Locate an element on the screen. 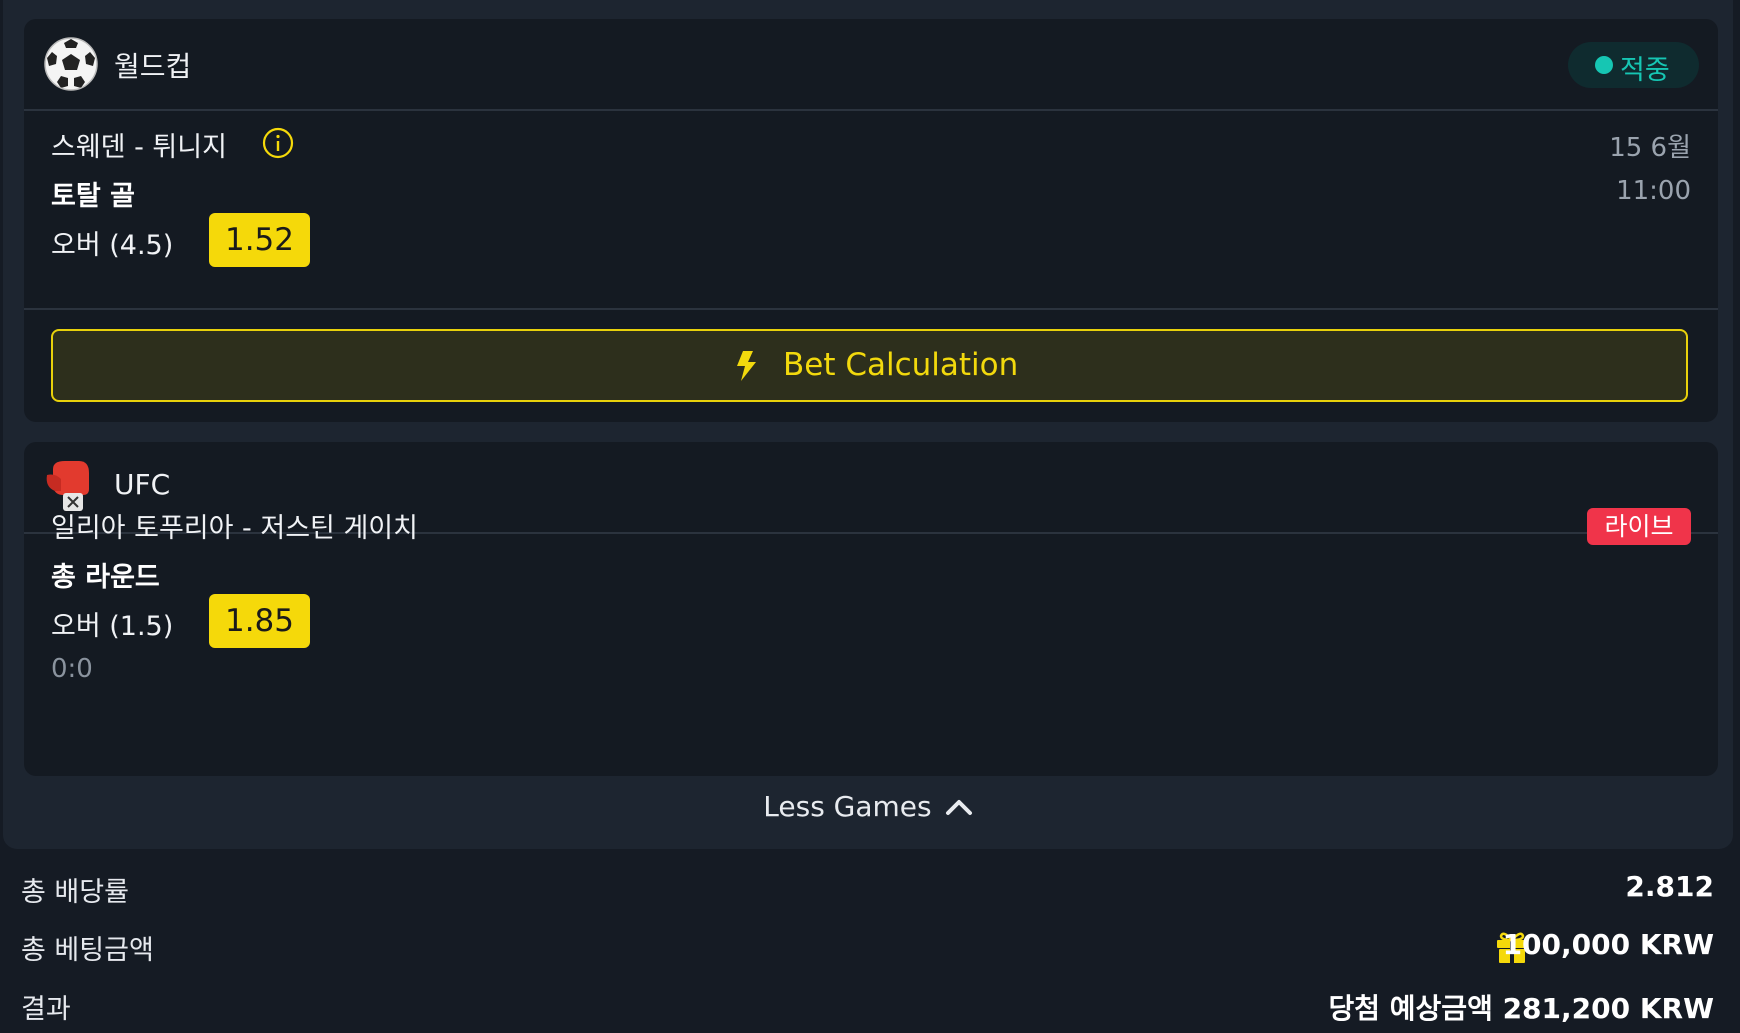 This screenshot has width=1740, height=1033. total-odds-value: 2.812 is located at coordinates (1669, 886).